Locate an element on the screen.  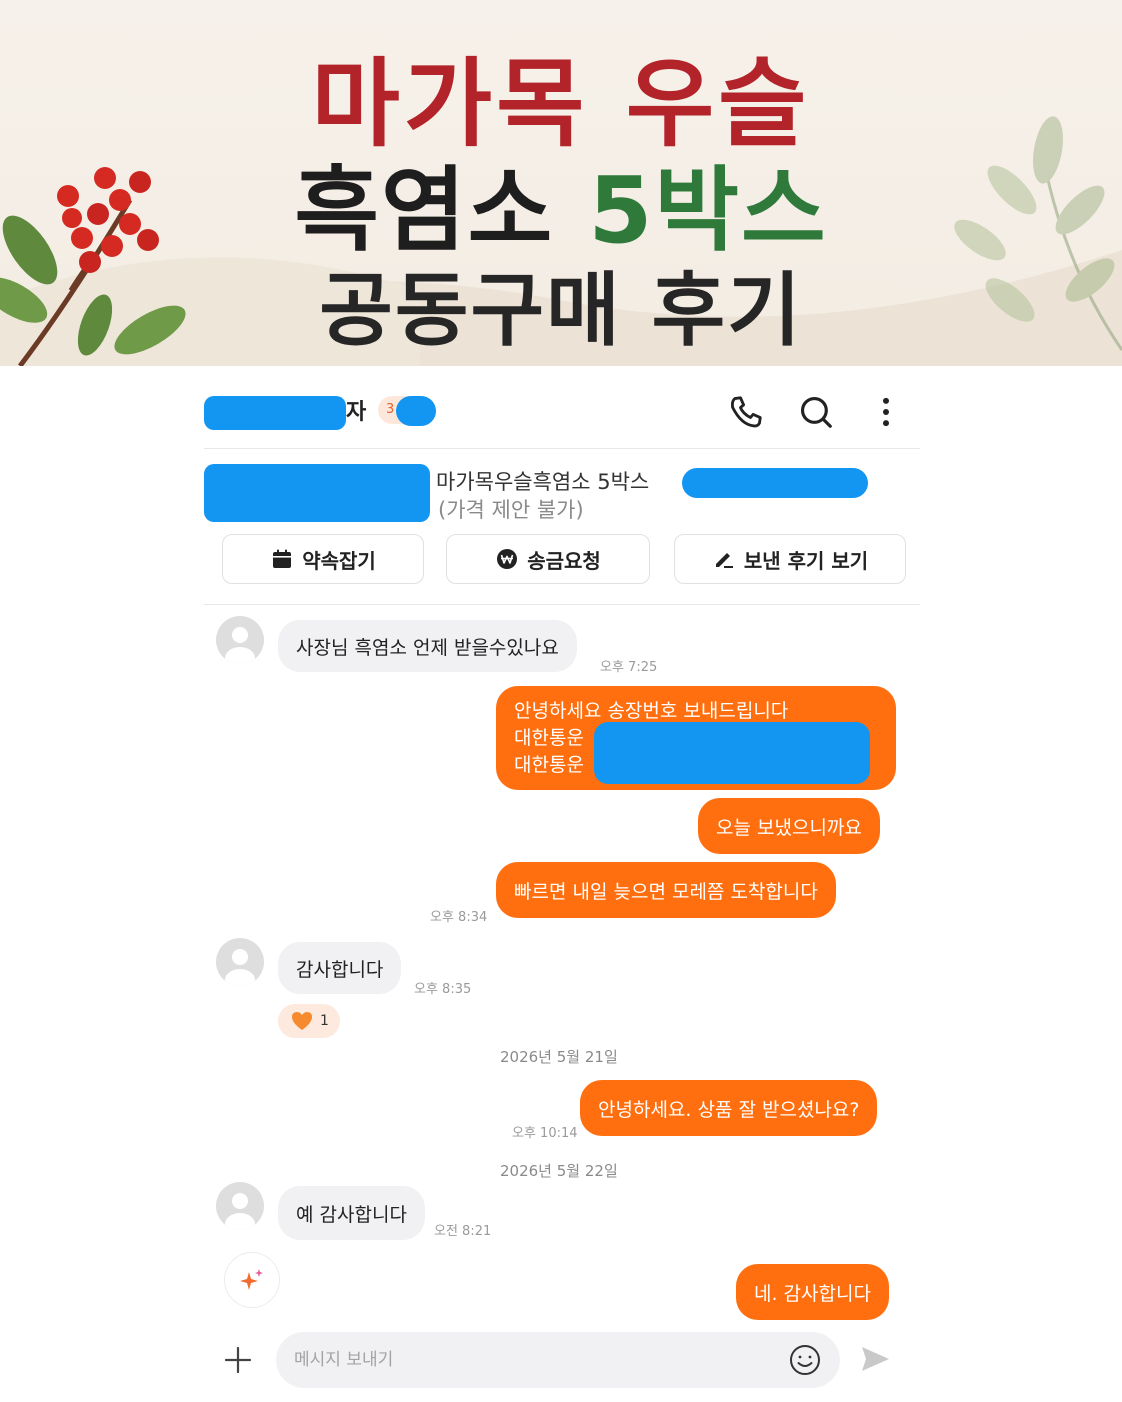
message-time: 오후 8:35 is located at coordinates (443, 989).